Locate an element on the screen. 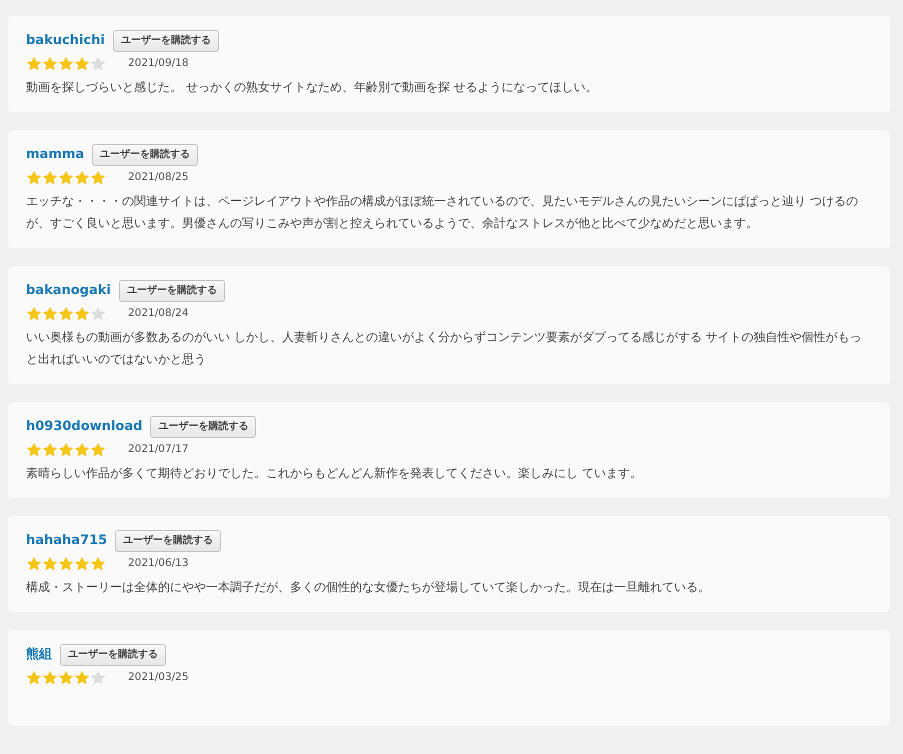 The width and height of the screenshot is (903, 754). username-link: bakuchichi is located at coordinates (65, 41).